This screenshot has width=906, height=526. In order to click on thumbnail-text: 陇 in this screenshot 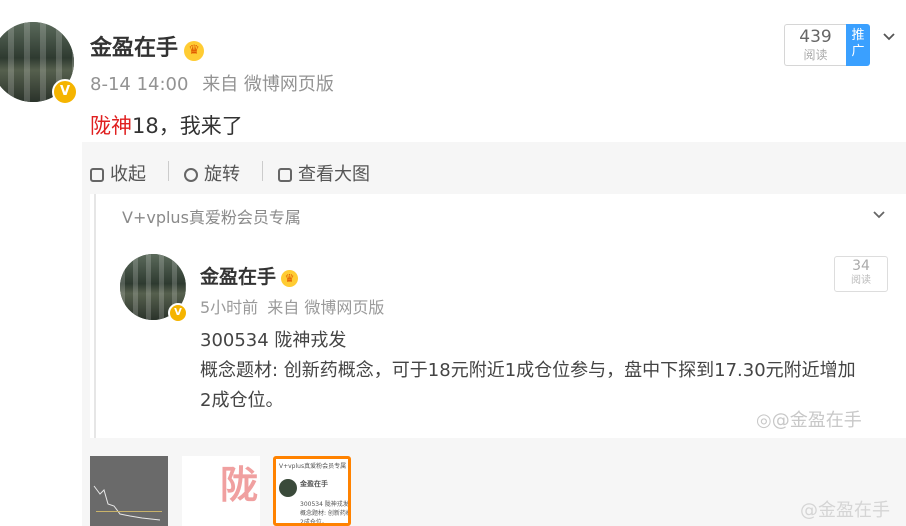, I will do `click(221, 491)`.